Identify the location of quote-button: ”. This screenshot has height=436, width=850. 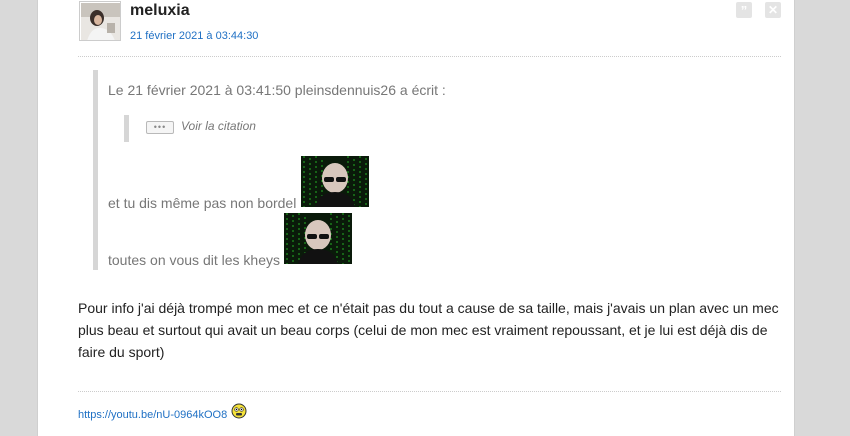
(744, 10).